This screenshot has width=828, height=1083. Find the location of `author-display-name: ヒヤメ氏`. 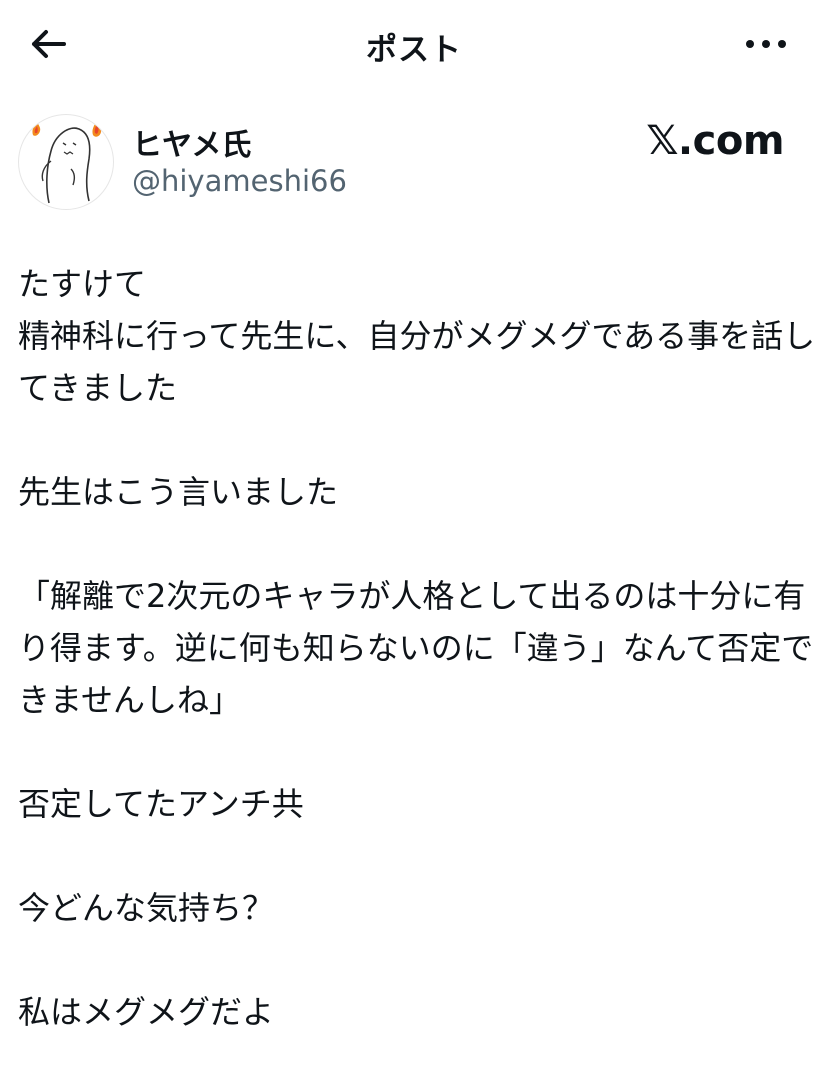

author-display-name: ヒヤメ氏 is located at coordinates (191, 142).